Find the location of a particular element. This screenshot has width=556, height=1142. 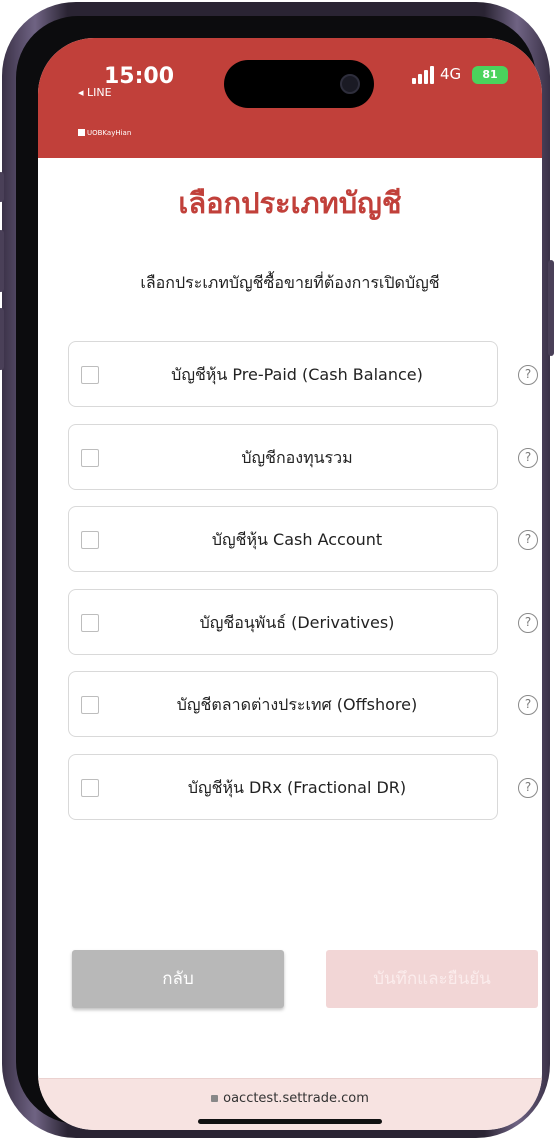

account-option-row: บัญชีกองทุนรวม ? is located at coordinates (303, 457).